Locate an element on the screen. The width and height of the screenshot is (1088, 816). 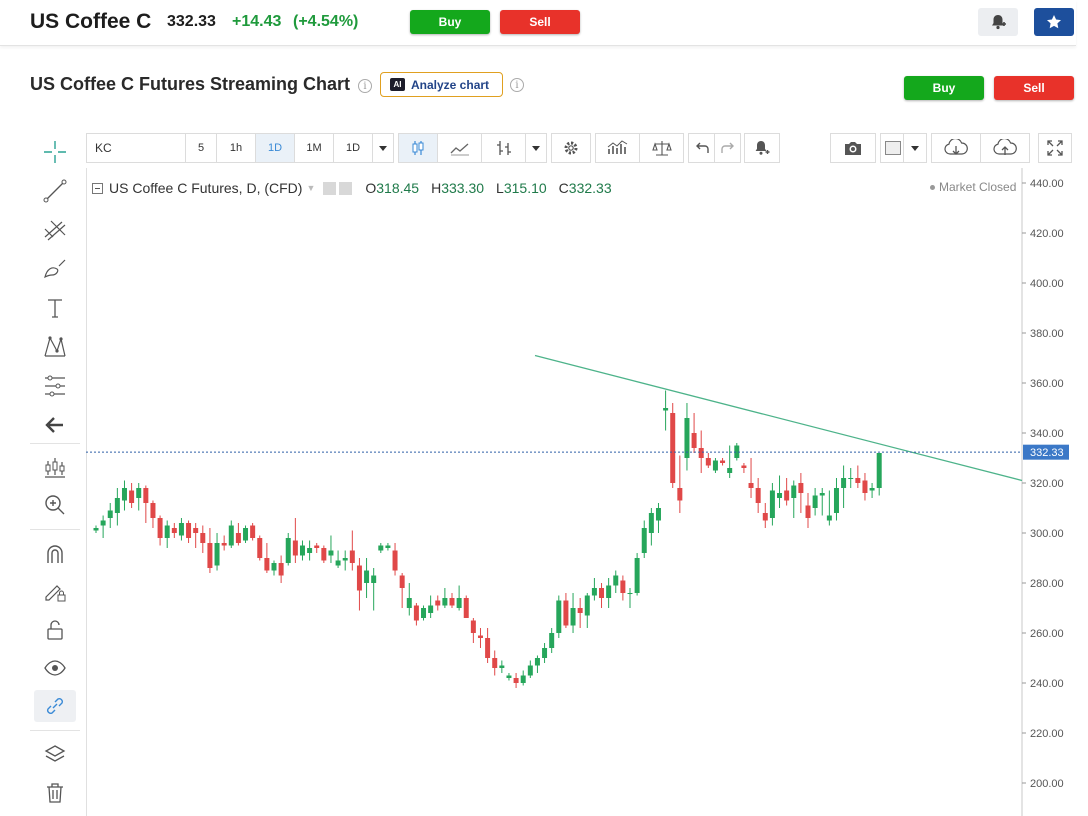
area-style-button is located at coordinates (459, 148).